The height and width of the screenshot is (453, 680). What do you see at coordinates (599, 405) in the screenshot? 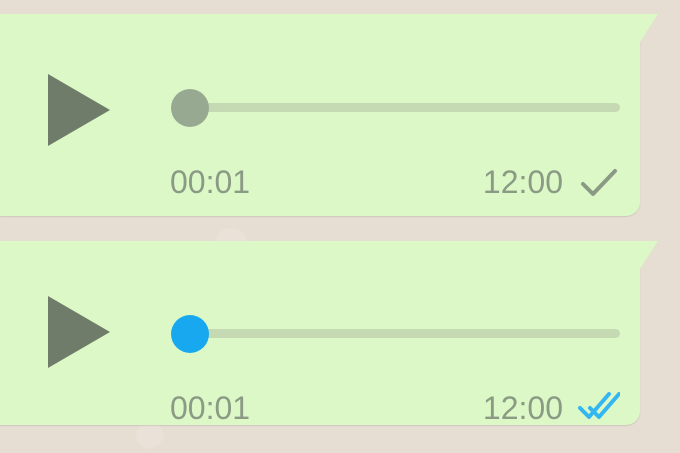
I see `double-check-icon` at bounding box center [599, 405].